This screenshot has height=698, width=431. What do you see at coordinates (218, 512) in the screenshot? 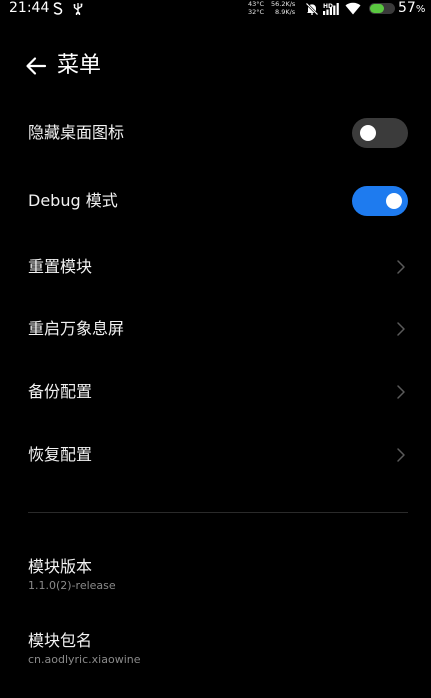
I see `section-divider` at bounding box center [218, 512].